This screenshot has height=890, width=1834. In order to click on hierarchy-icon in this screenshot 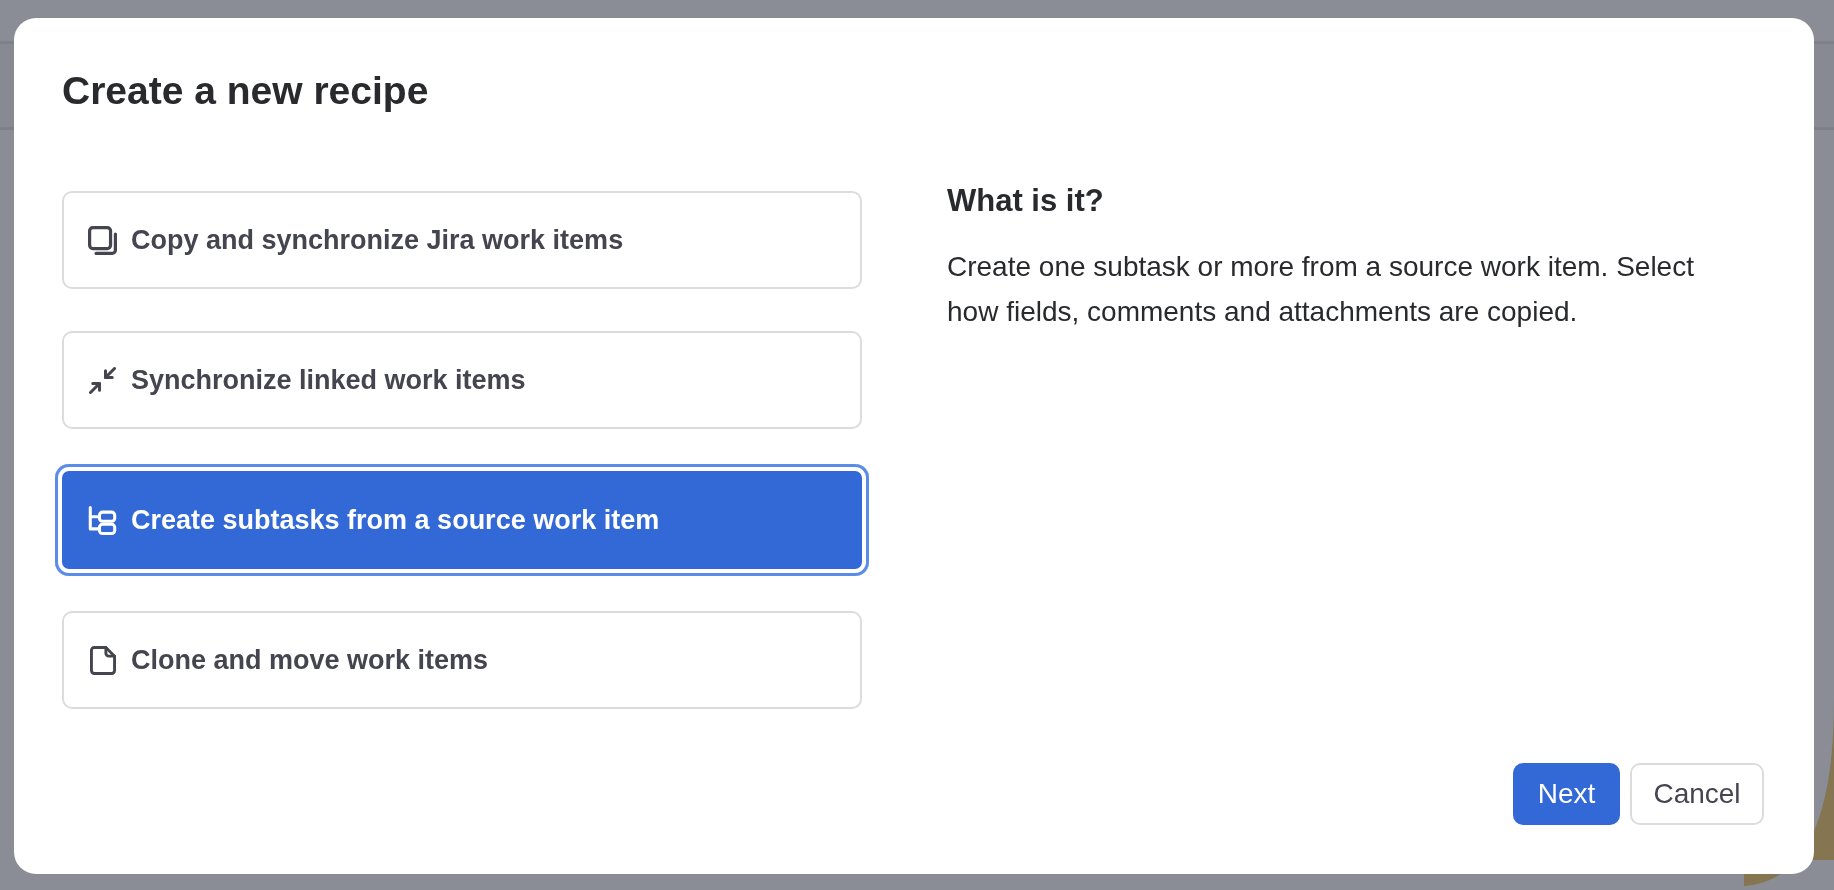, I will do `click(102, 520)`.